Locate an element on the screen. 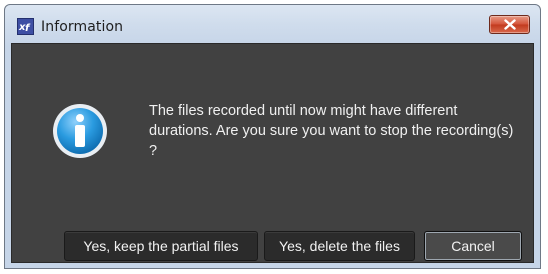 This screenshot has height=274, width=548. app-logo-icon: x f is located at coordinates (25, 26).